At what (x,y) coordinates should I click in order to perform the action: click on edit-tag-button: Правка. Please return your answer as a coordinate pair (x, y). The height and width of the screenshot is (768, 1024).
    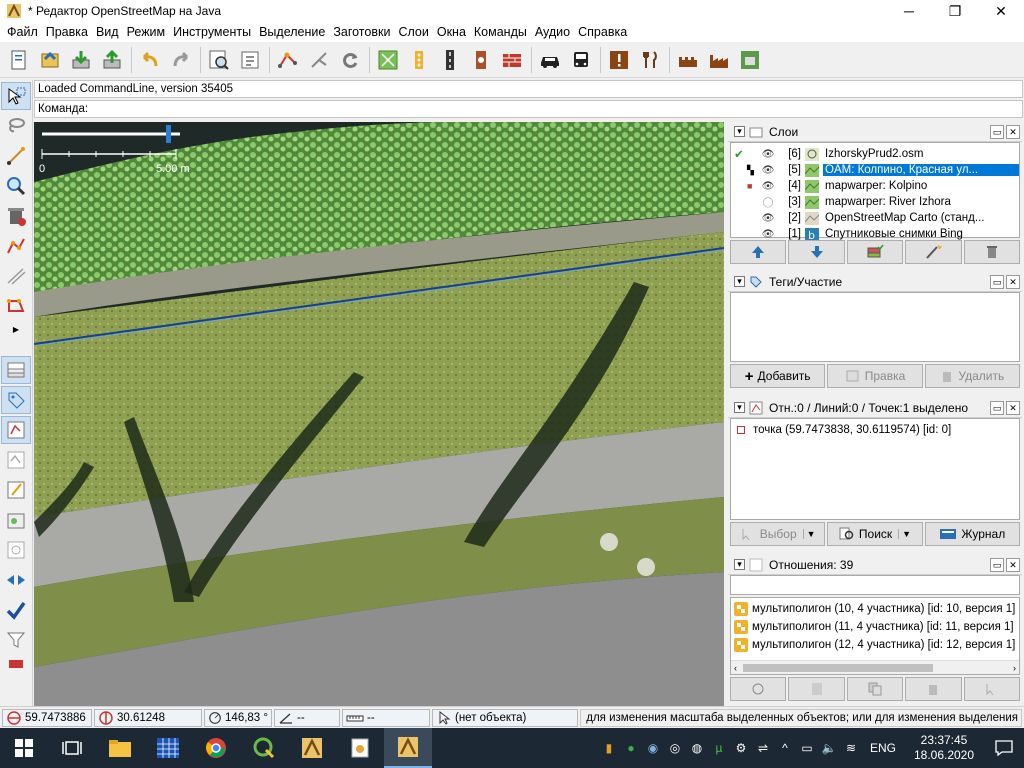
    Looking at the image, I should click on (875, 376).